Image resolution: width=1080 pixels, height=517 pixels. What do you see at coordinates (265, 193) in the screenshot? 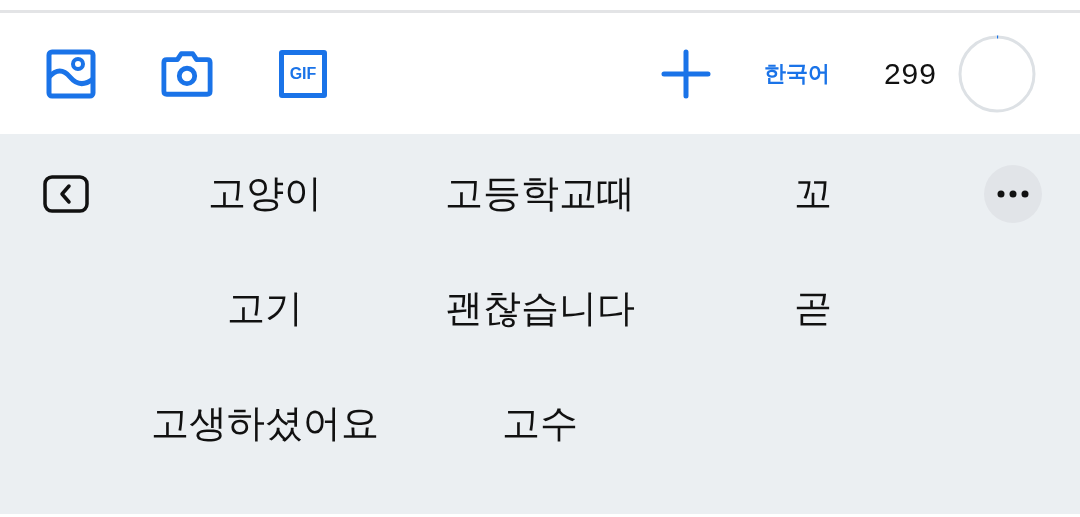
I see `suggestion-chip: 고양이` at bounding box center [265, 193].